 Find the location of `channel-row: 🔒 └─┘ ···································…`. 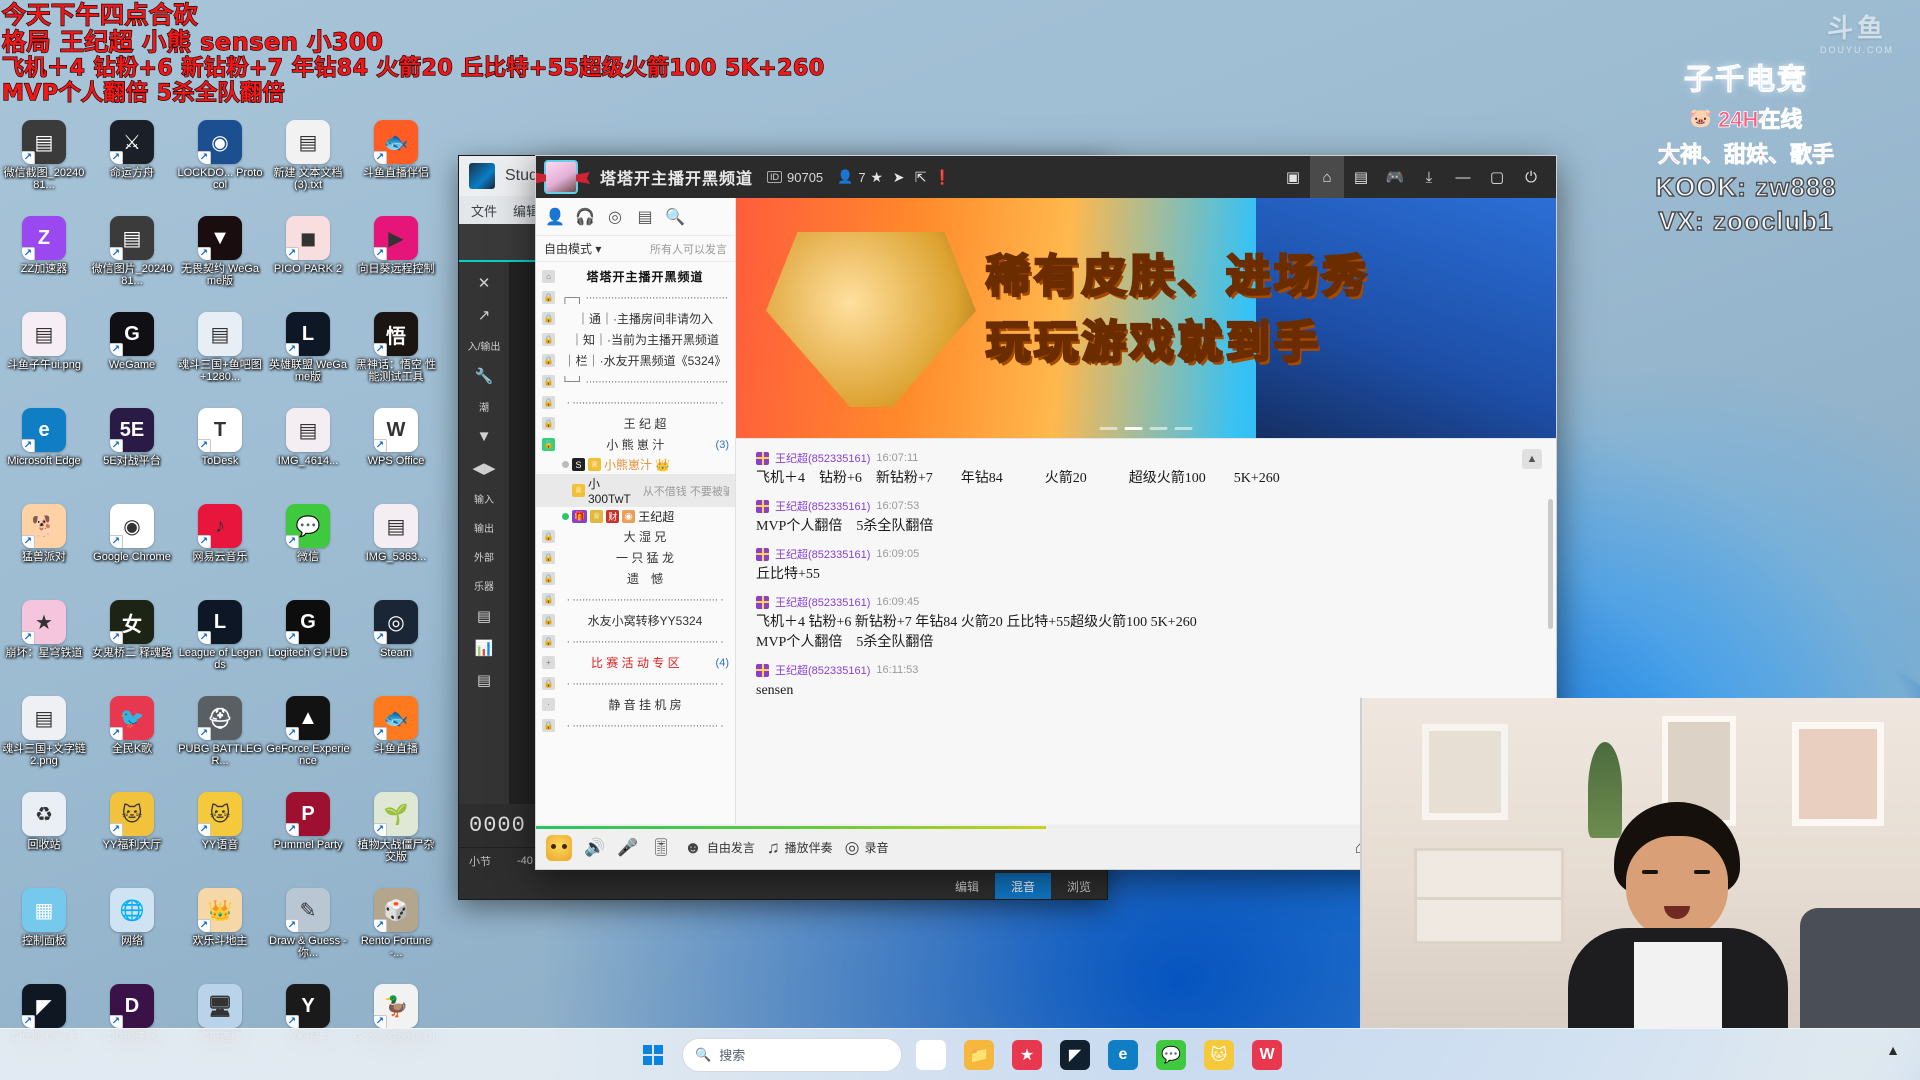

channel-row: 🔒 └─┘ ···································… is located at coordinates (635, 381).